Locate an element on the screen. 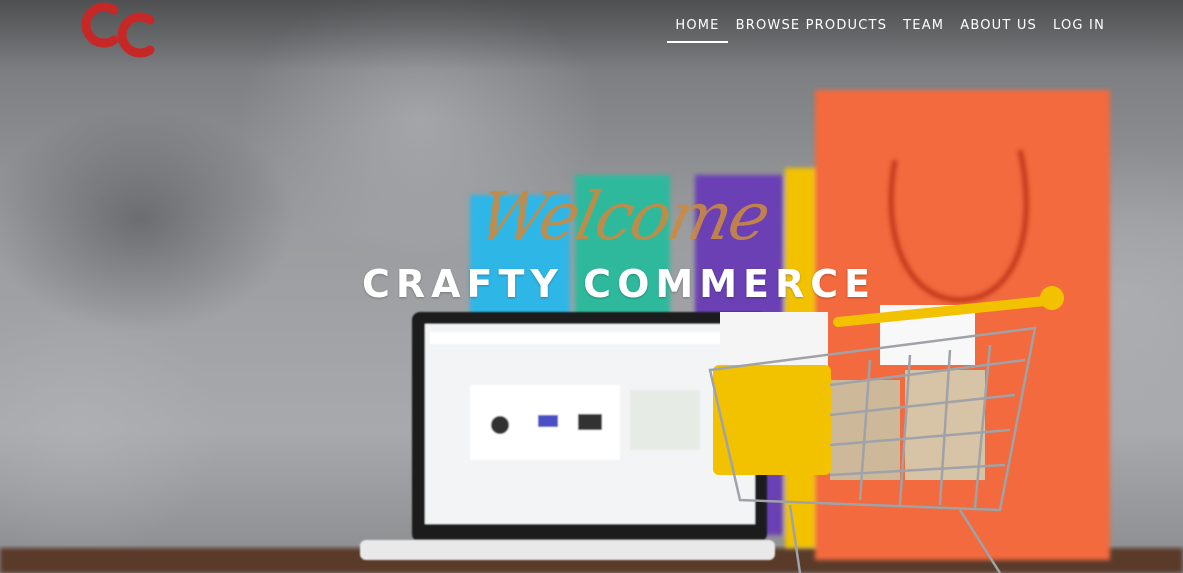  nav-browse-products: BROWSE PRODUCTS is located at coordinates (812, 29).